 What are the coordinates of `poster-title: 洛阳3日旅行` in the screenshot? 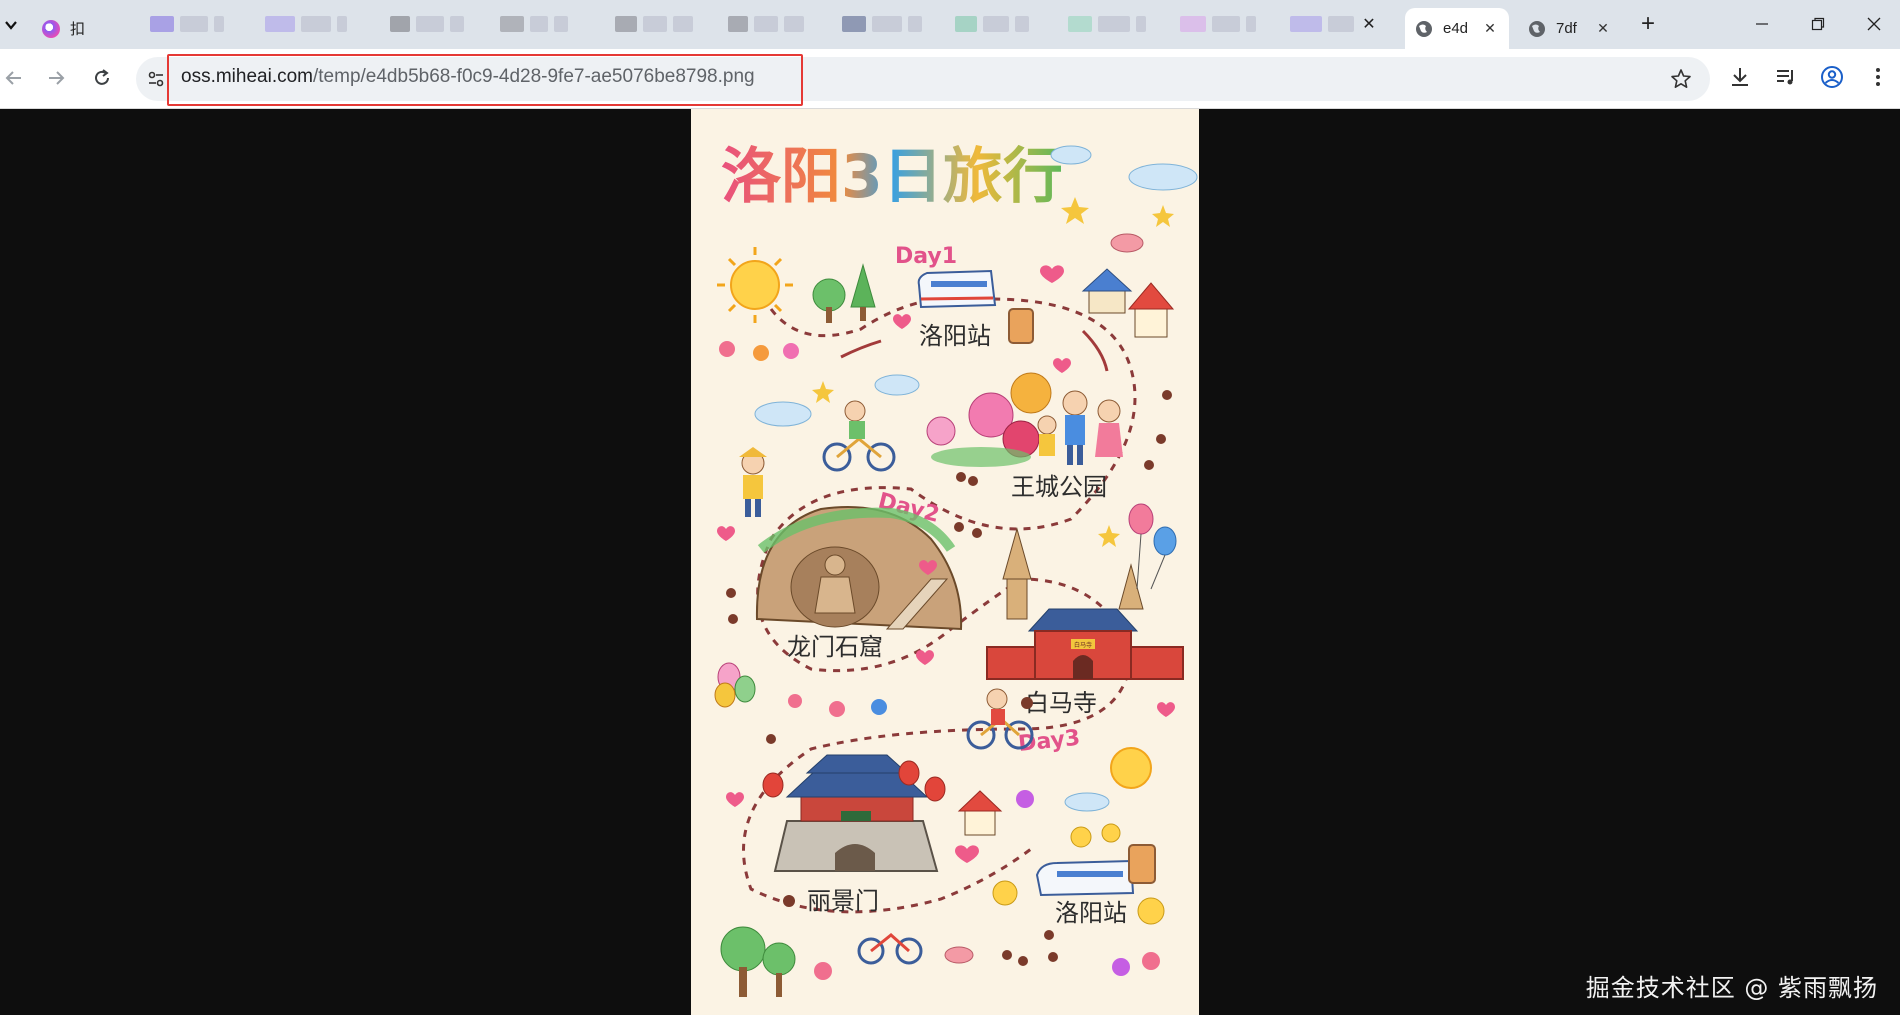 It's located at (892, 177).